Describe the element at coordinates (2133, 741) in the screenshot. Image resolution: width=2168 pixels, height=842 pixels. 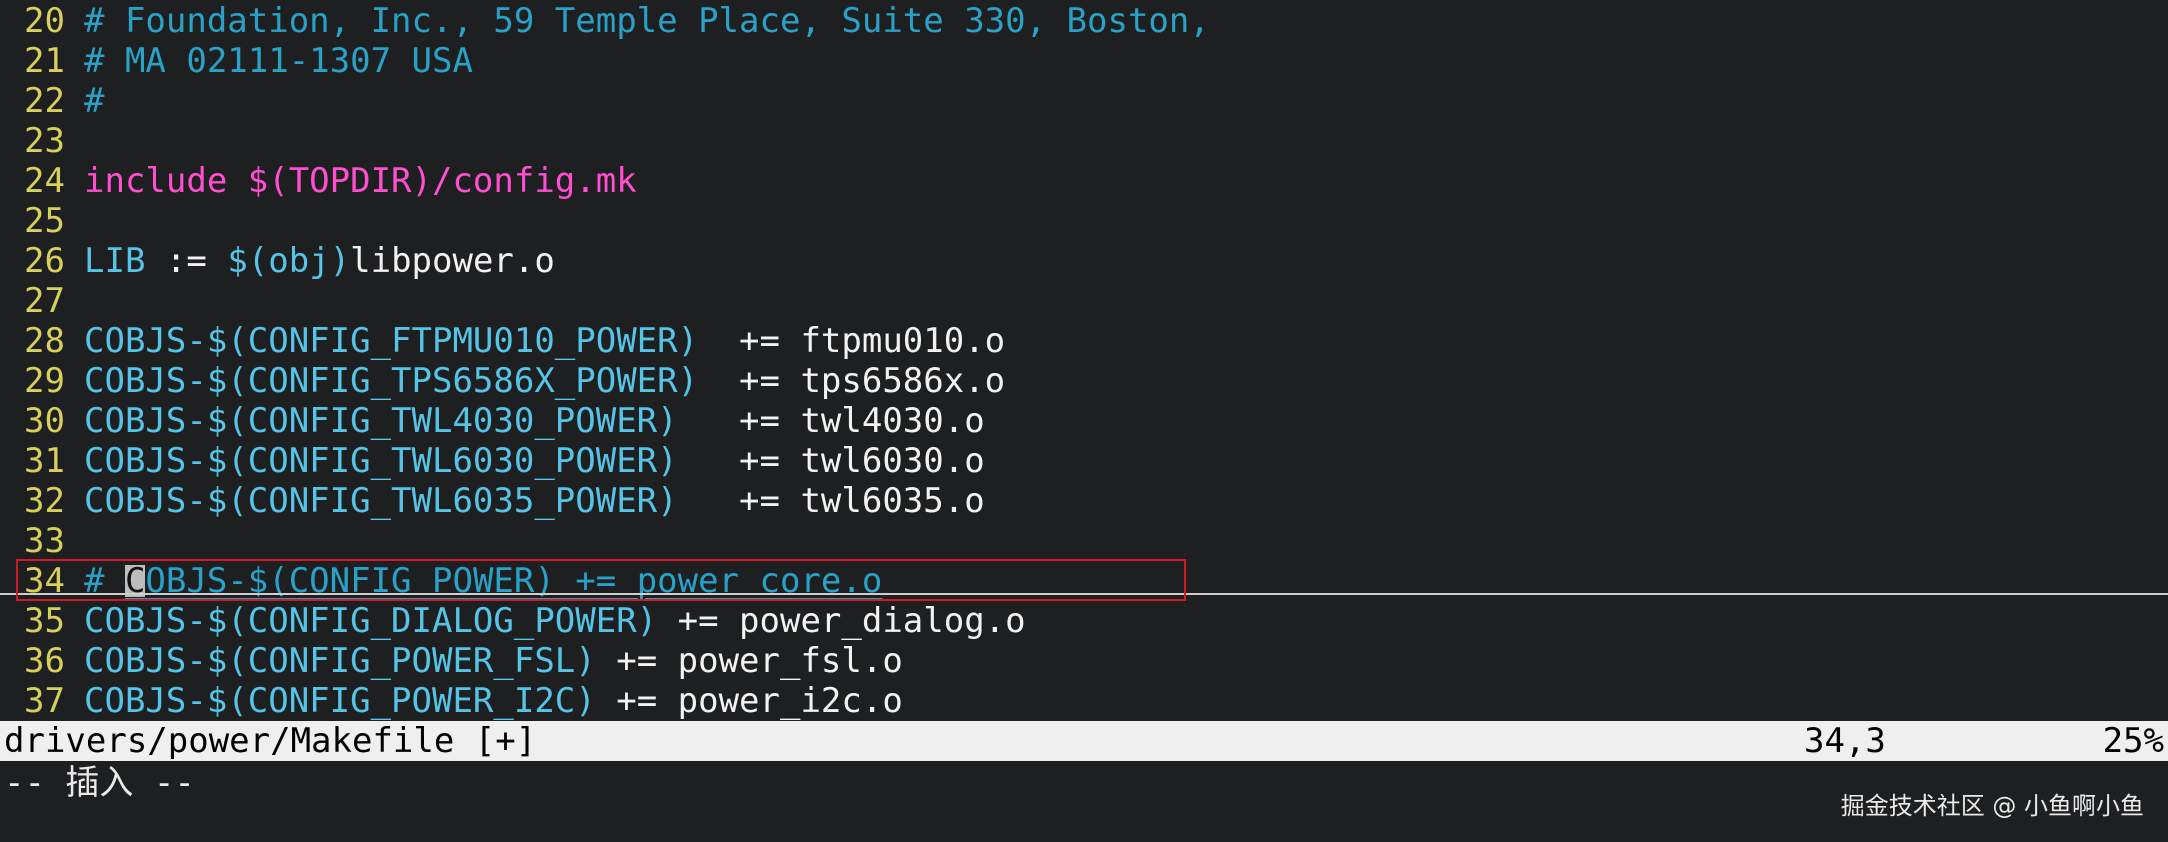
I see `status-scroll-percent: 25%` at that location.